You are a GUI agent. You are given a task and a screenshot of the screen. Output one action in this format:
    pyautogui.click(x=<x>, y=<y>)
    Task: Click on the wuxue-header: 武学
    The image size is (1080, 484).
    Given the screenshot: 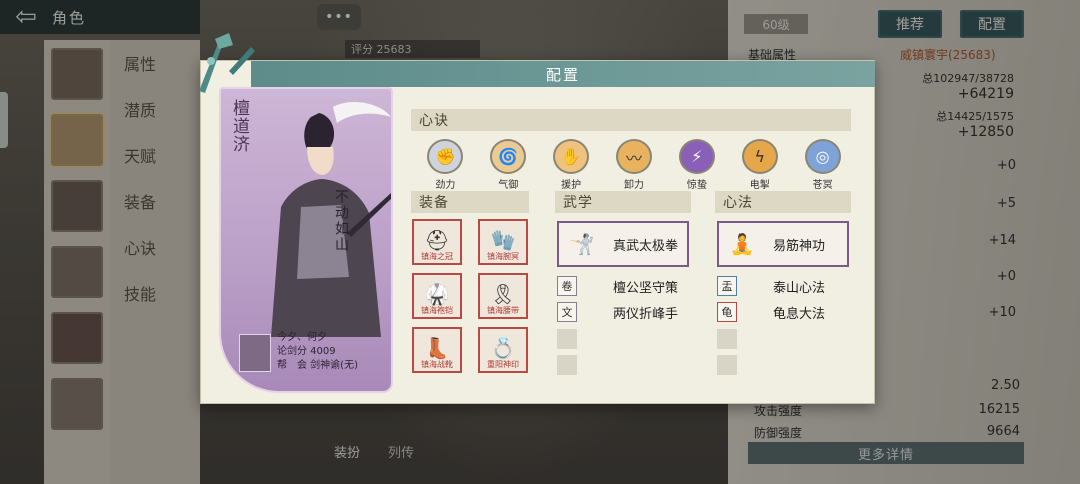 What is the action you would take?
    pyautogui.click(x=623, y=202)
    